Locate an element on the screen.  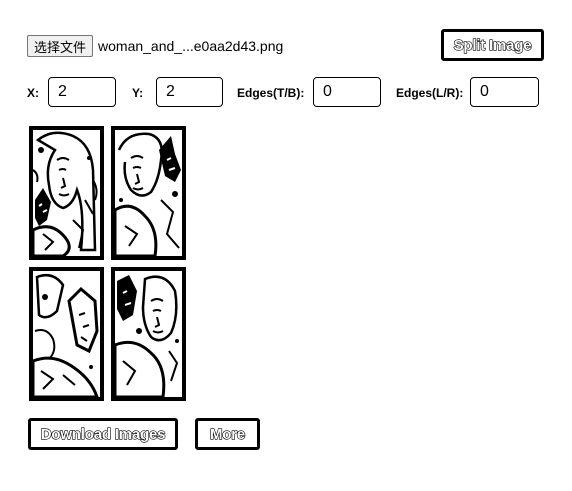
edges-tb-label: Edges(T/B): is located at coordinates (271, 93).